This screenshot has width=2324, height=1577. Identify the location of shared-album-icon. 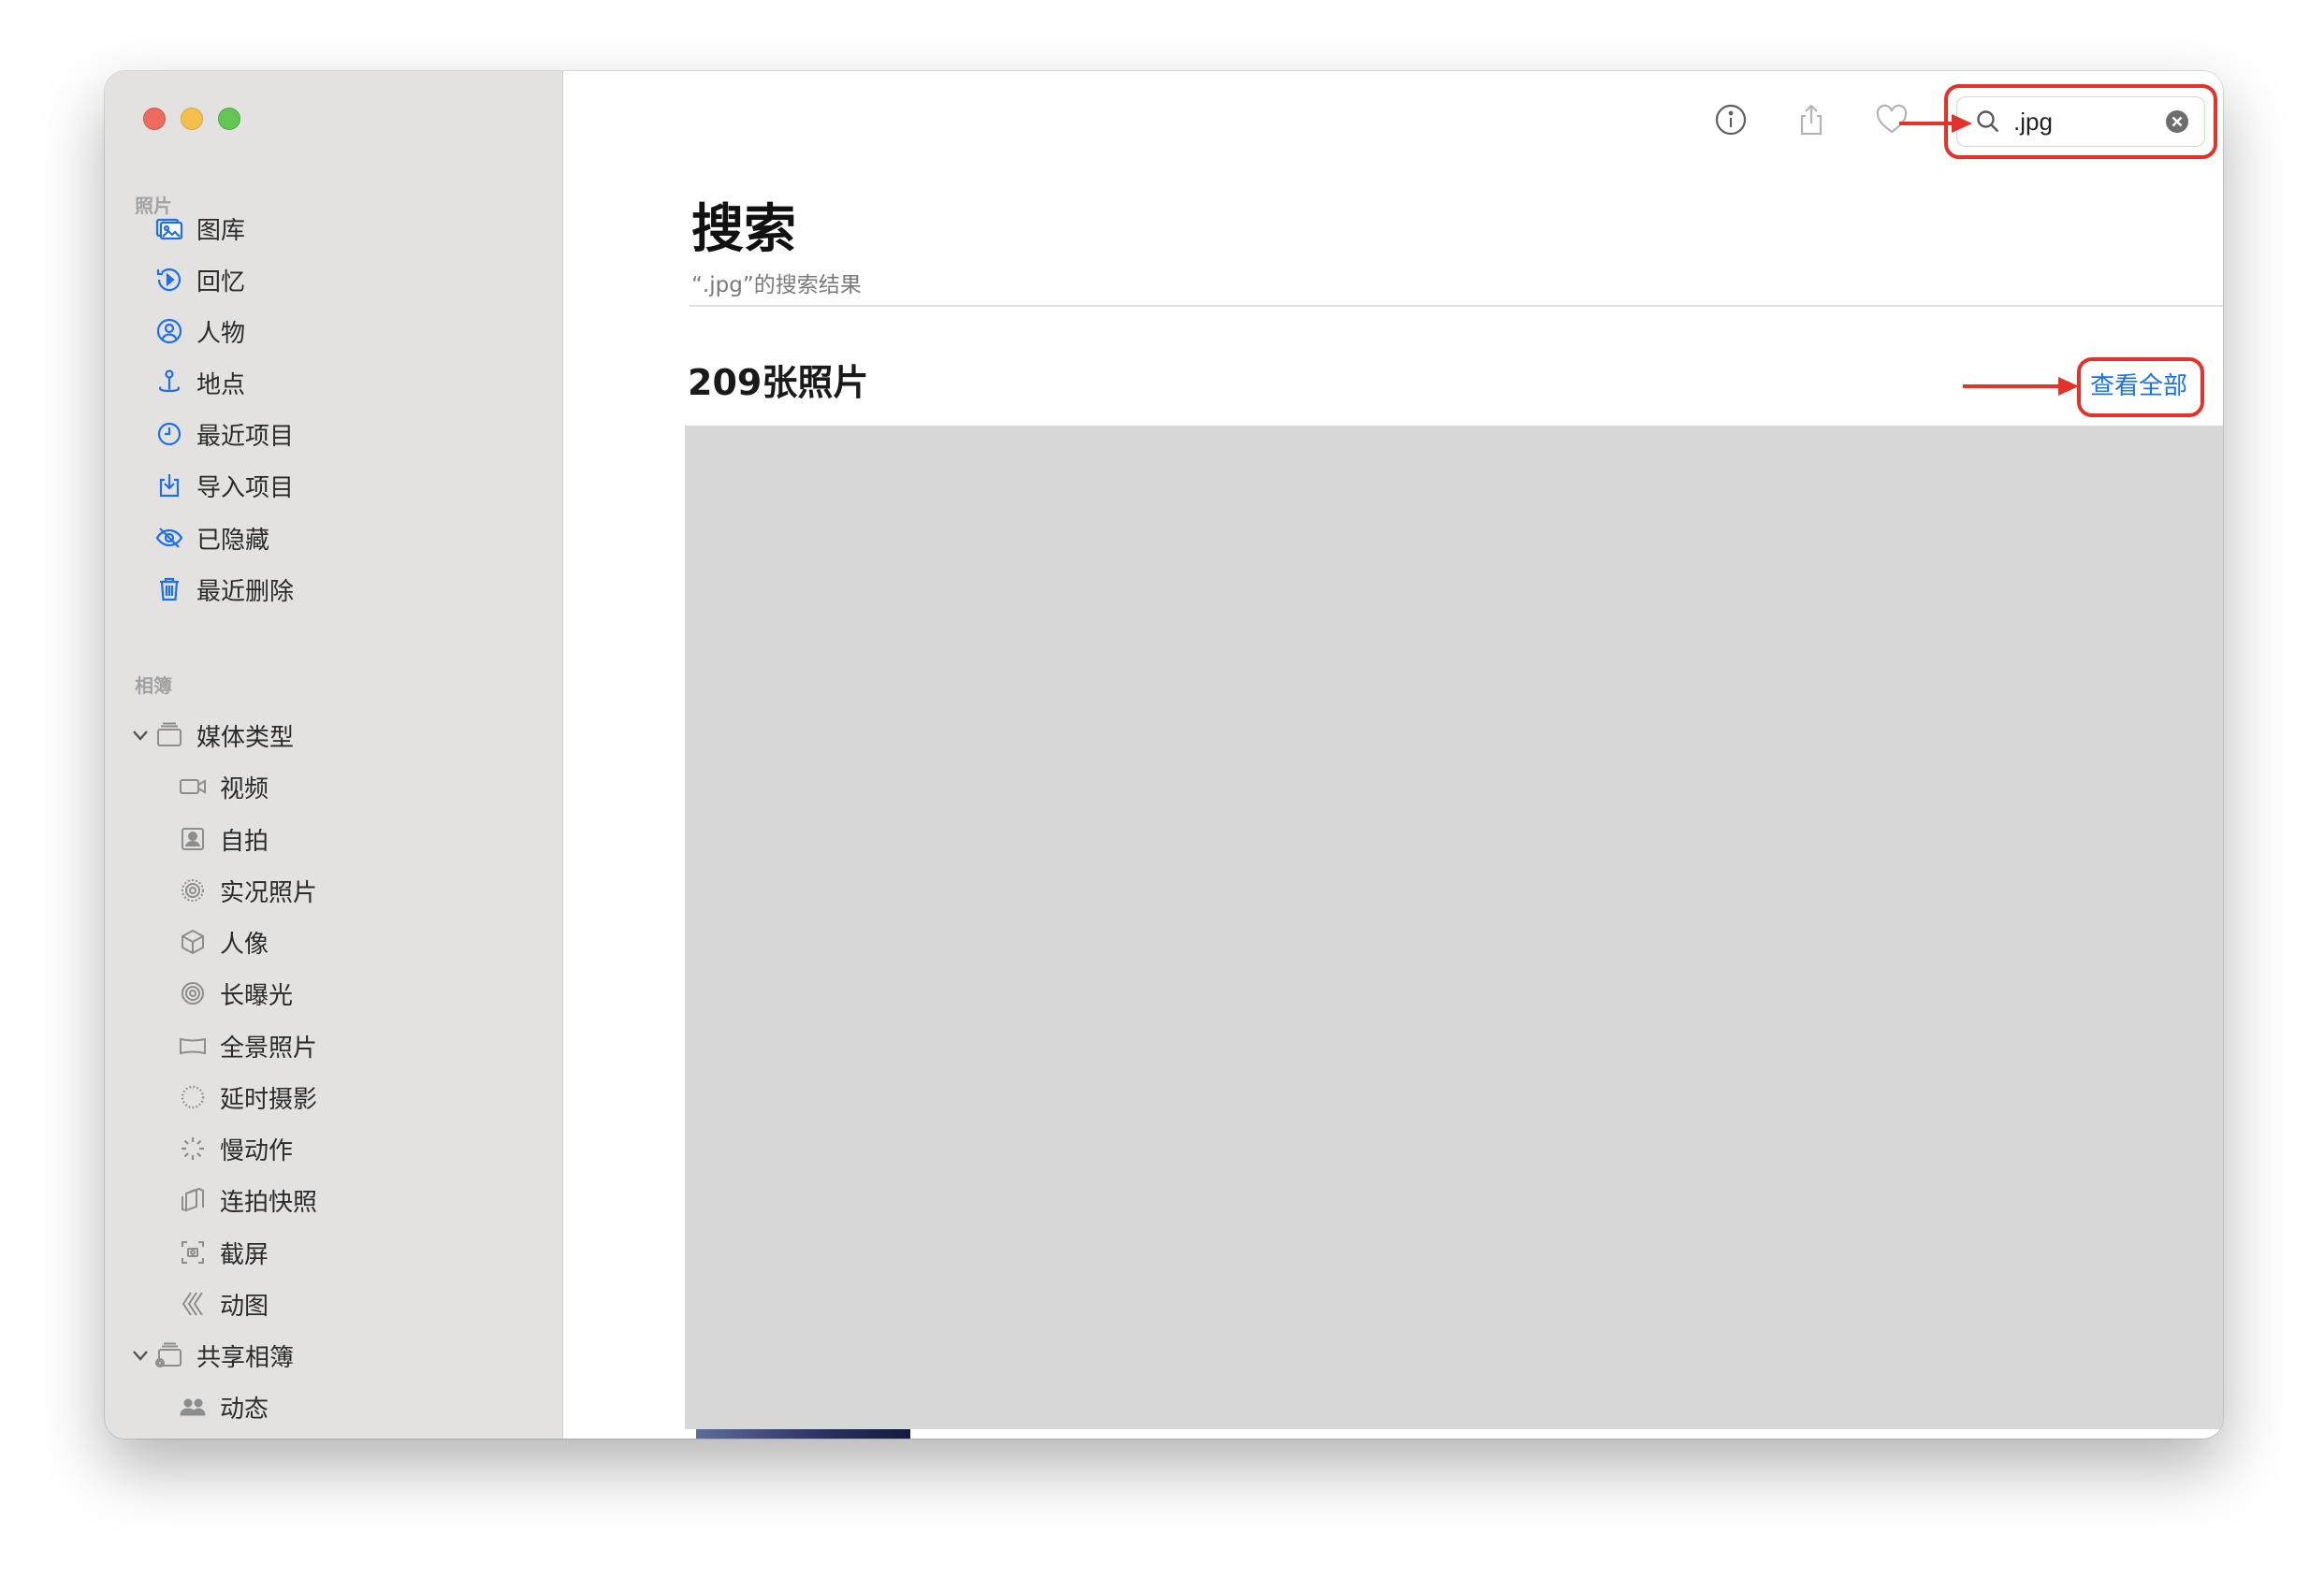
(169, 1355).